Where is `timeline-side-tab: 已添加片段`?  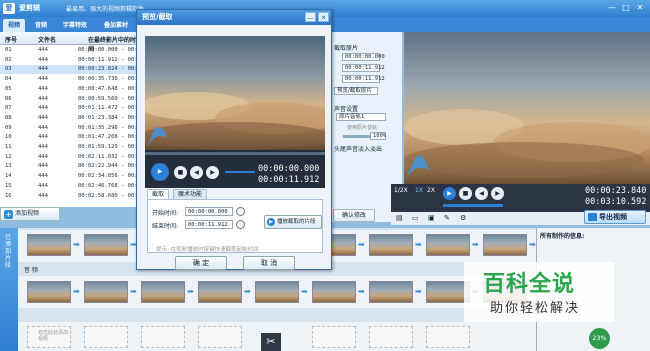 timeline-side-tab: 已添加片段 is located at coordinates (9, 289).